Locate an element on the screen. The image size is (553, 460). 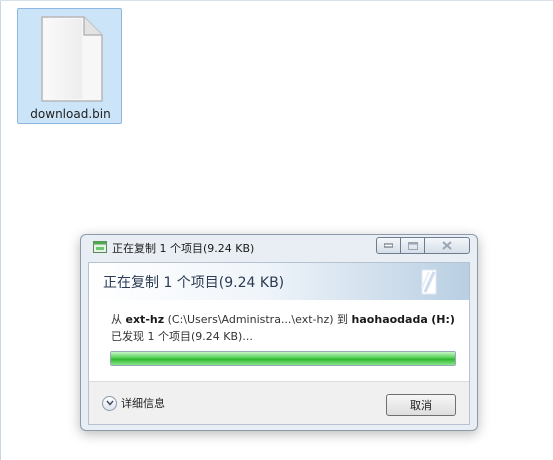
progress-fill is located at coordinates (283, 358).